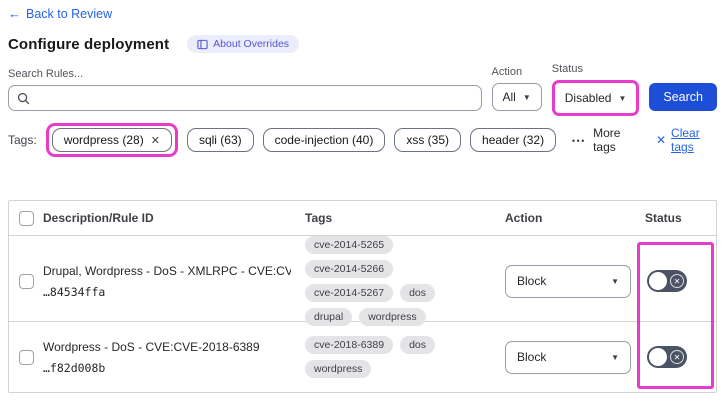  I want to click on column-description: Description/Rule ID, so click(98, 218).